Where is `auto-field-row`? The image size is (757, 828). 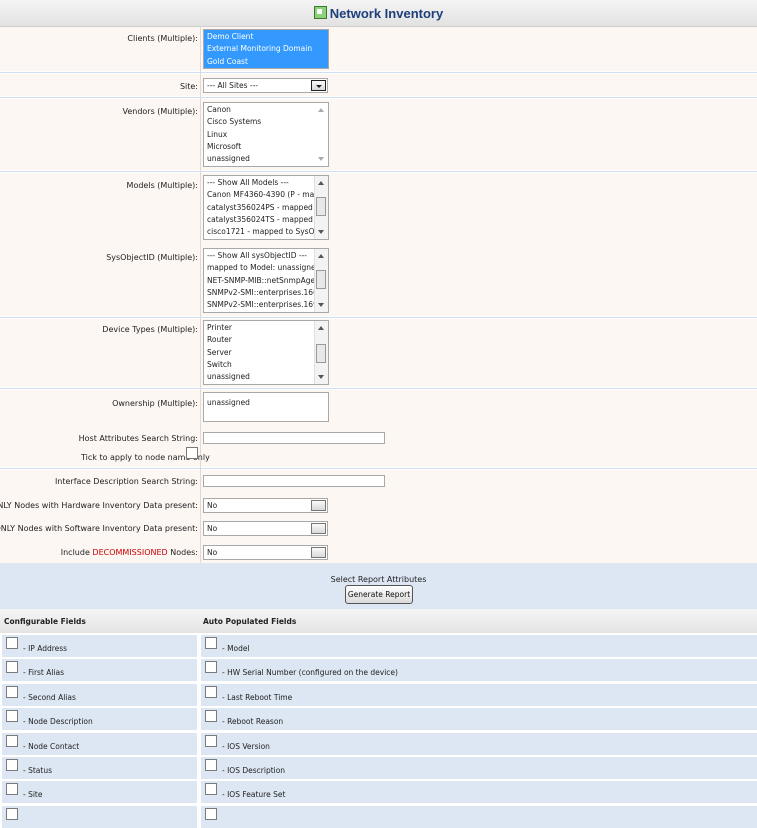
auto-field-row is located at coordinates (479, 719).